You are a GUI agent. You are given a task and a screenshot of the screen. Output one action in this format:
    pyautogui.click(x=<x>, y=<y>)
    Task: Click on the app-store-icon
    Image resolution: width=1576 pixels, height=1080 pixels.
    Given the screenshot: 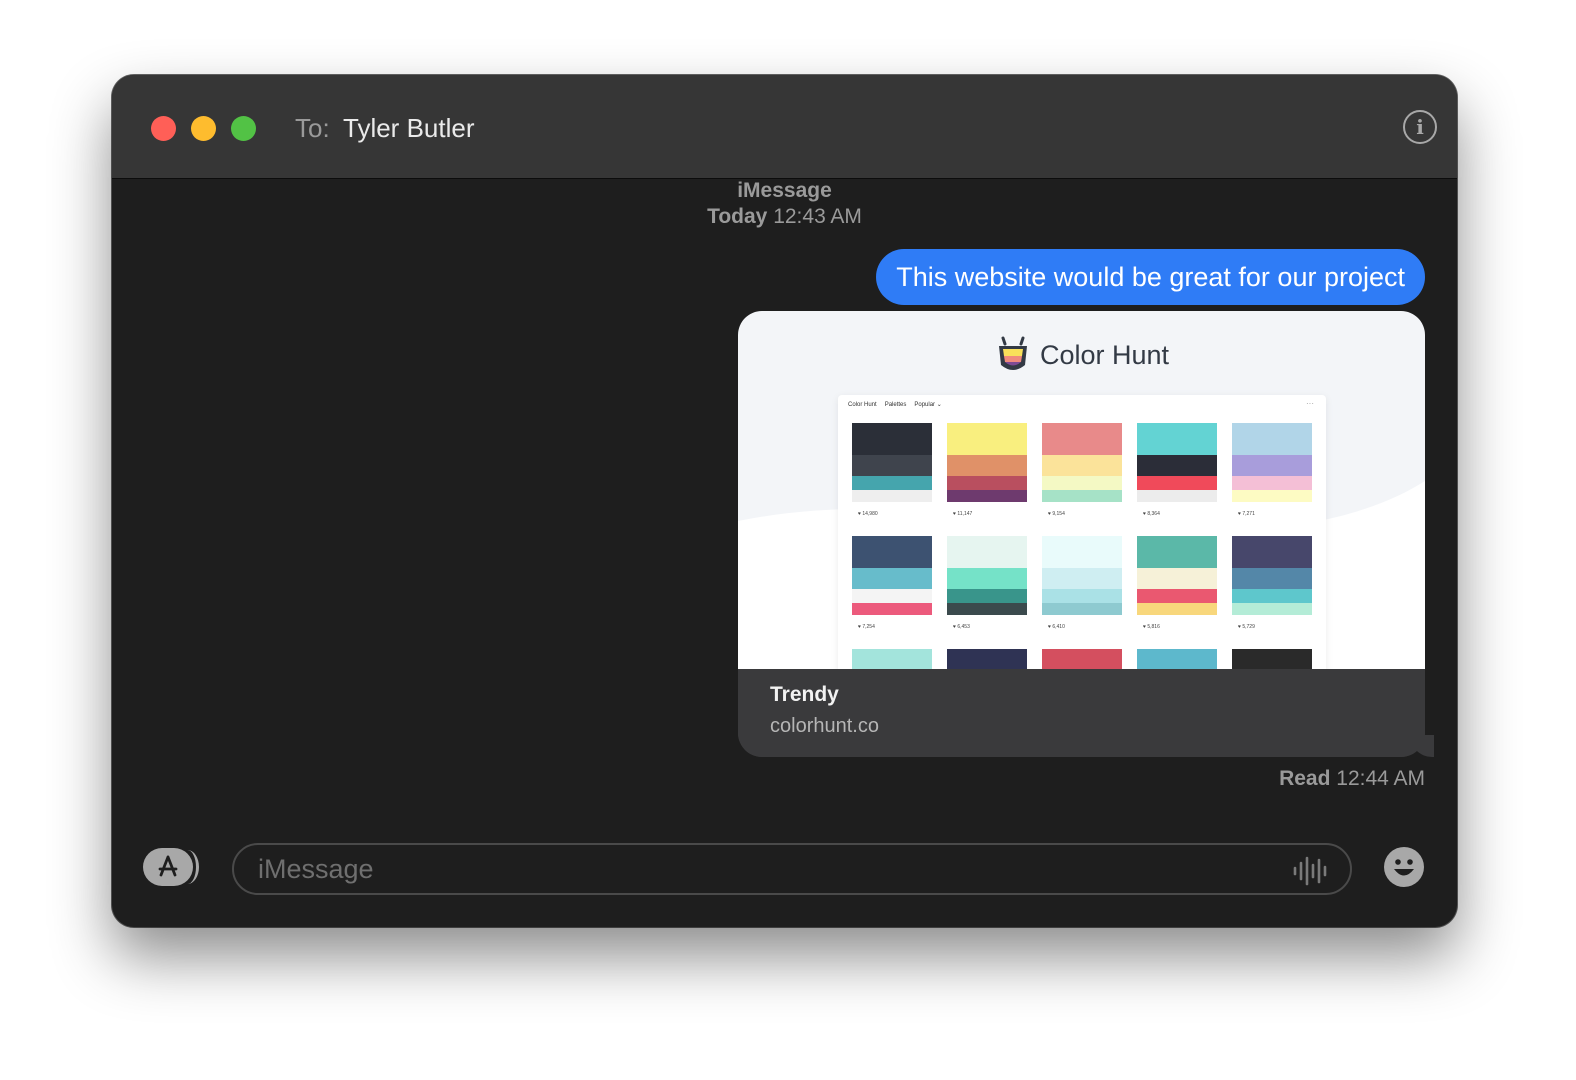 What is the action you would take?
    pyautogui.click(x=171, y=867)
    